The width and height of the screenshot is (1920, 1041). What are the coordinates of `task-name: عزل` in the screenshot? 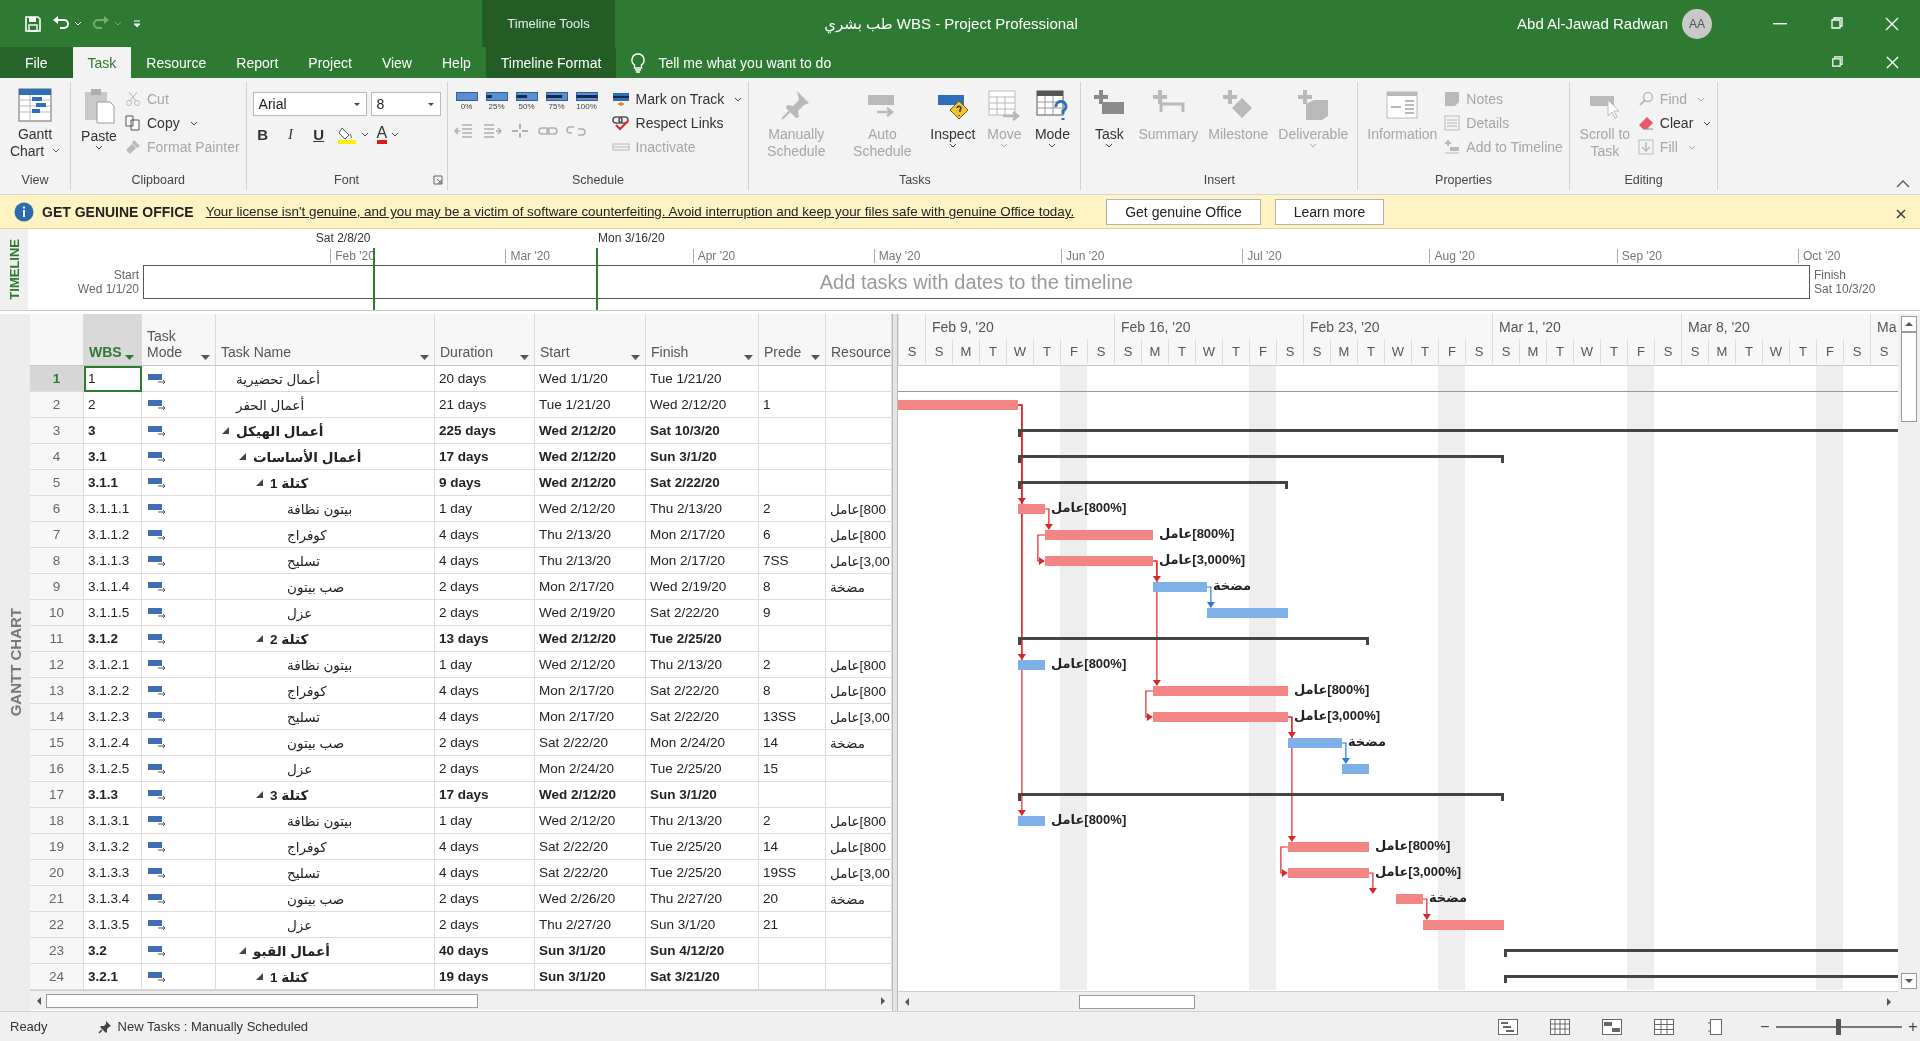 It's located at (300, 768).